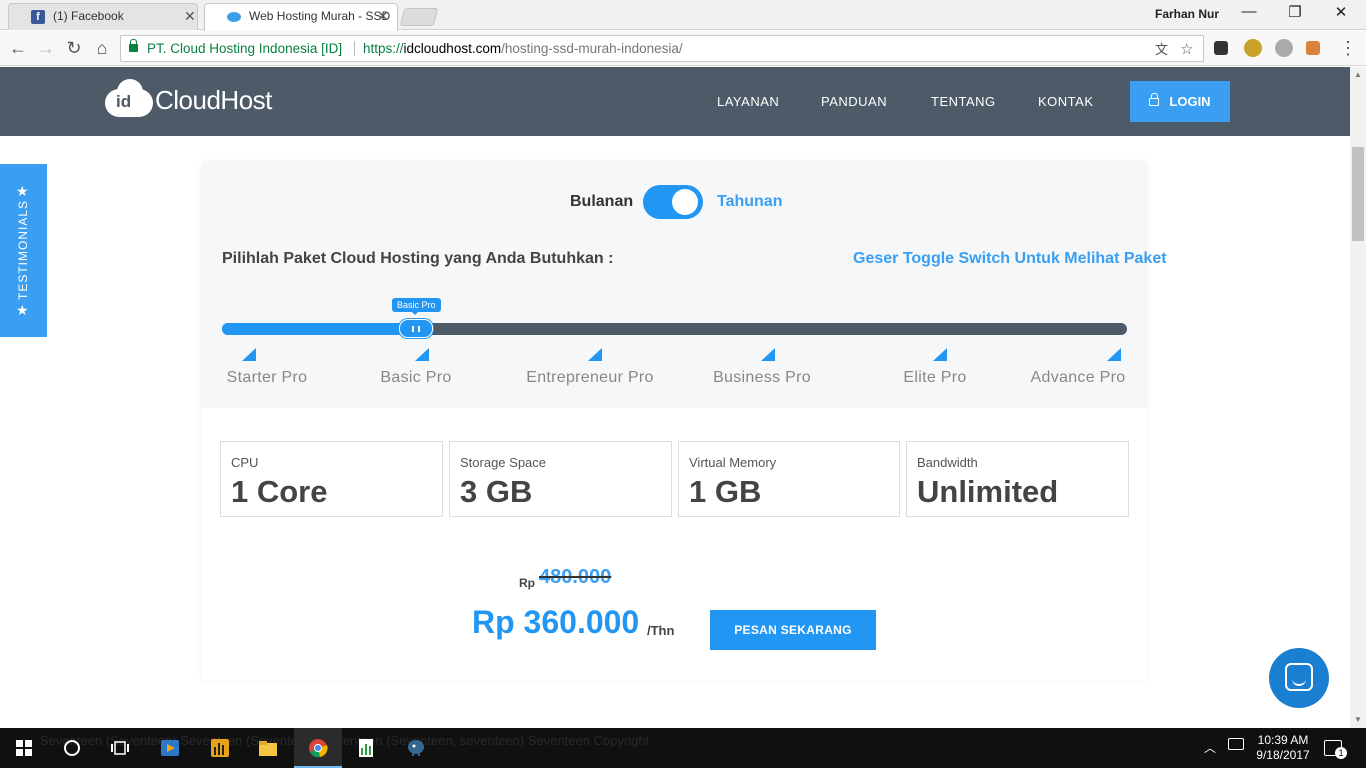 This screenshot has width=1366, height=779. Describe the element at coordinates (556, 622) in the screenshot. I see `current-price: Rp 360.000` at that location.